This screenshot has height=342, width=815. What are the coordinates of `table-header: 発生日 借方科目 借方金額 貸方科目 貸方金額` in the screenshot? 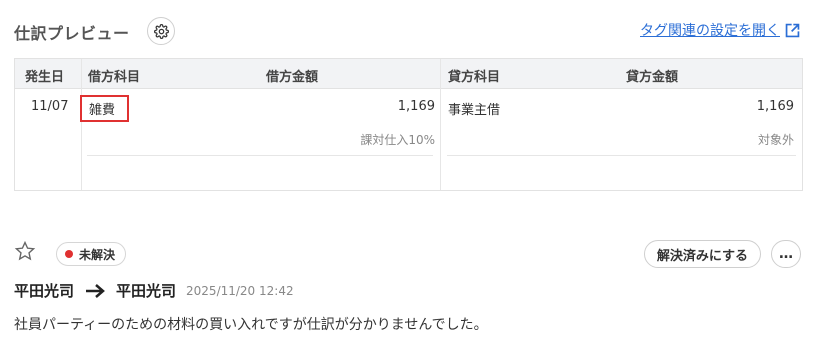 It's located at (408, 74).